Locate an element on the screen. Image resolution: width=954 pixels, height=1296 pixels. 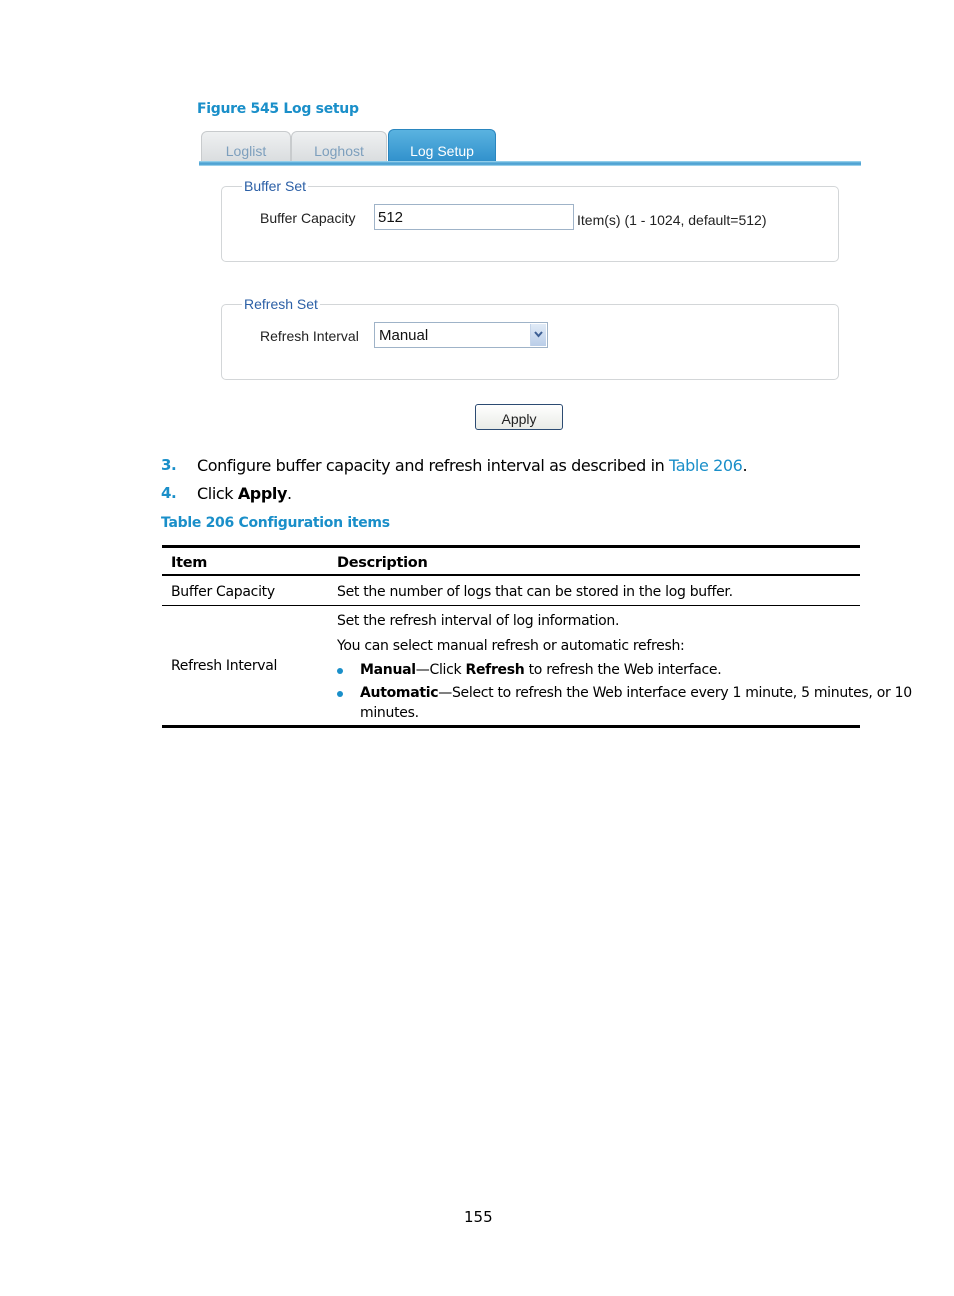
bold-term: Automatic is located at coordinates (399, 693).